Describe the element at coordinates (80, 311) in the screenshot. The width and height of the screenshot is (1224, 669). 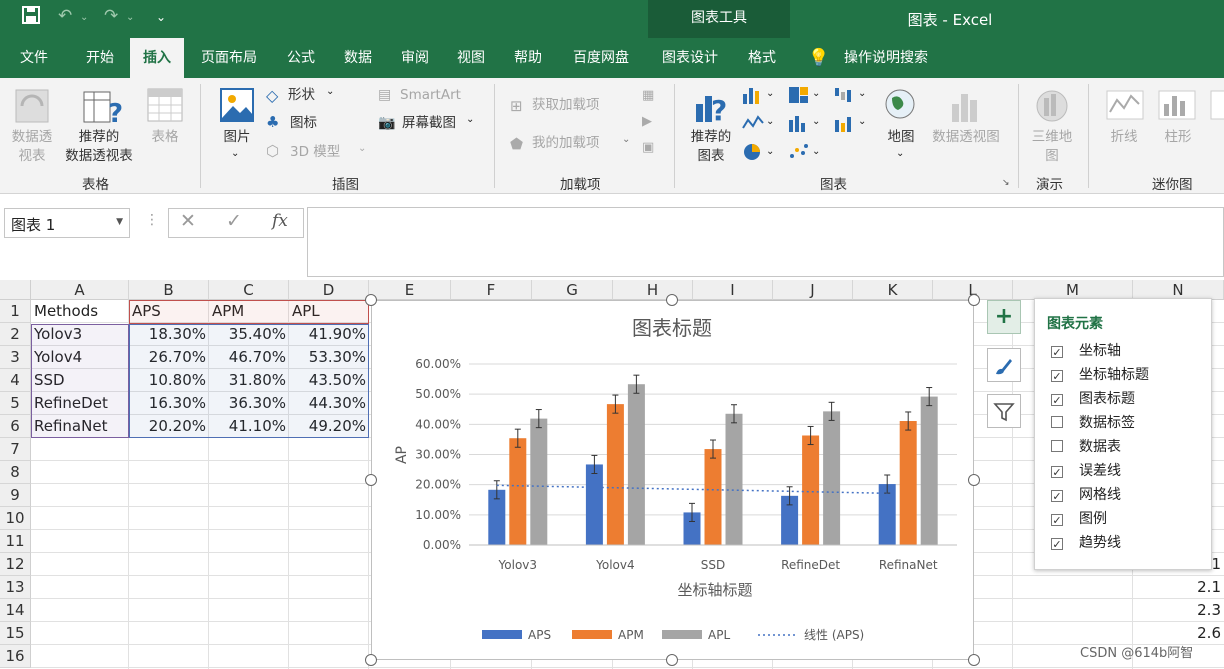
I see `header-cell: Methods` at that location.